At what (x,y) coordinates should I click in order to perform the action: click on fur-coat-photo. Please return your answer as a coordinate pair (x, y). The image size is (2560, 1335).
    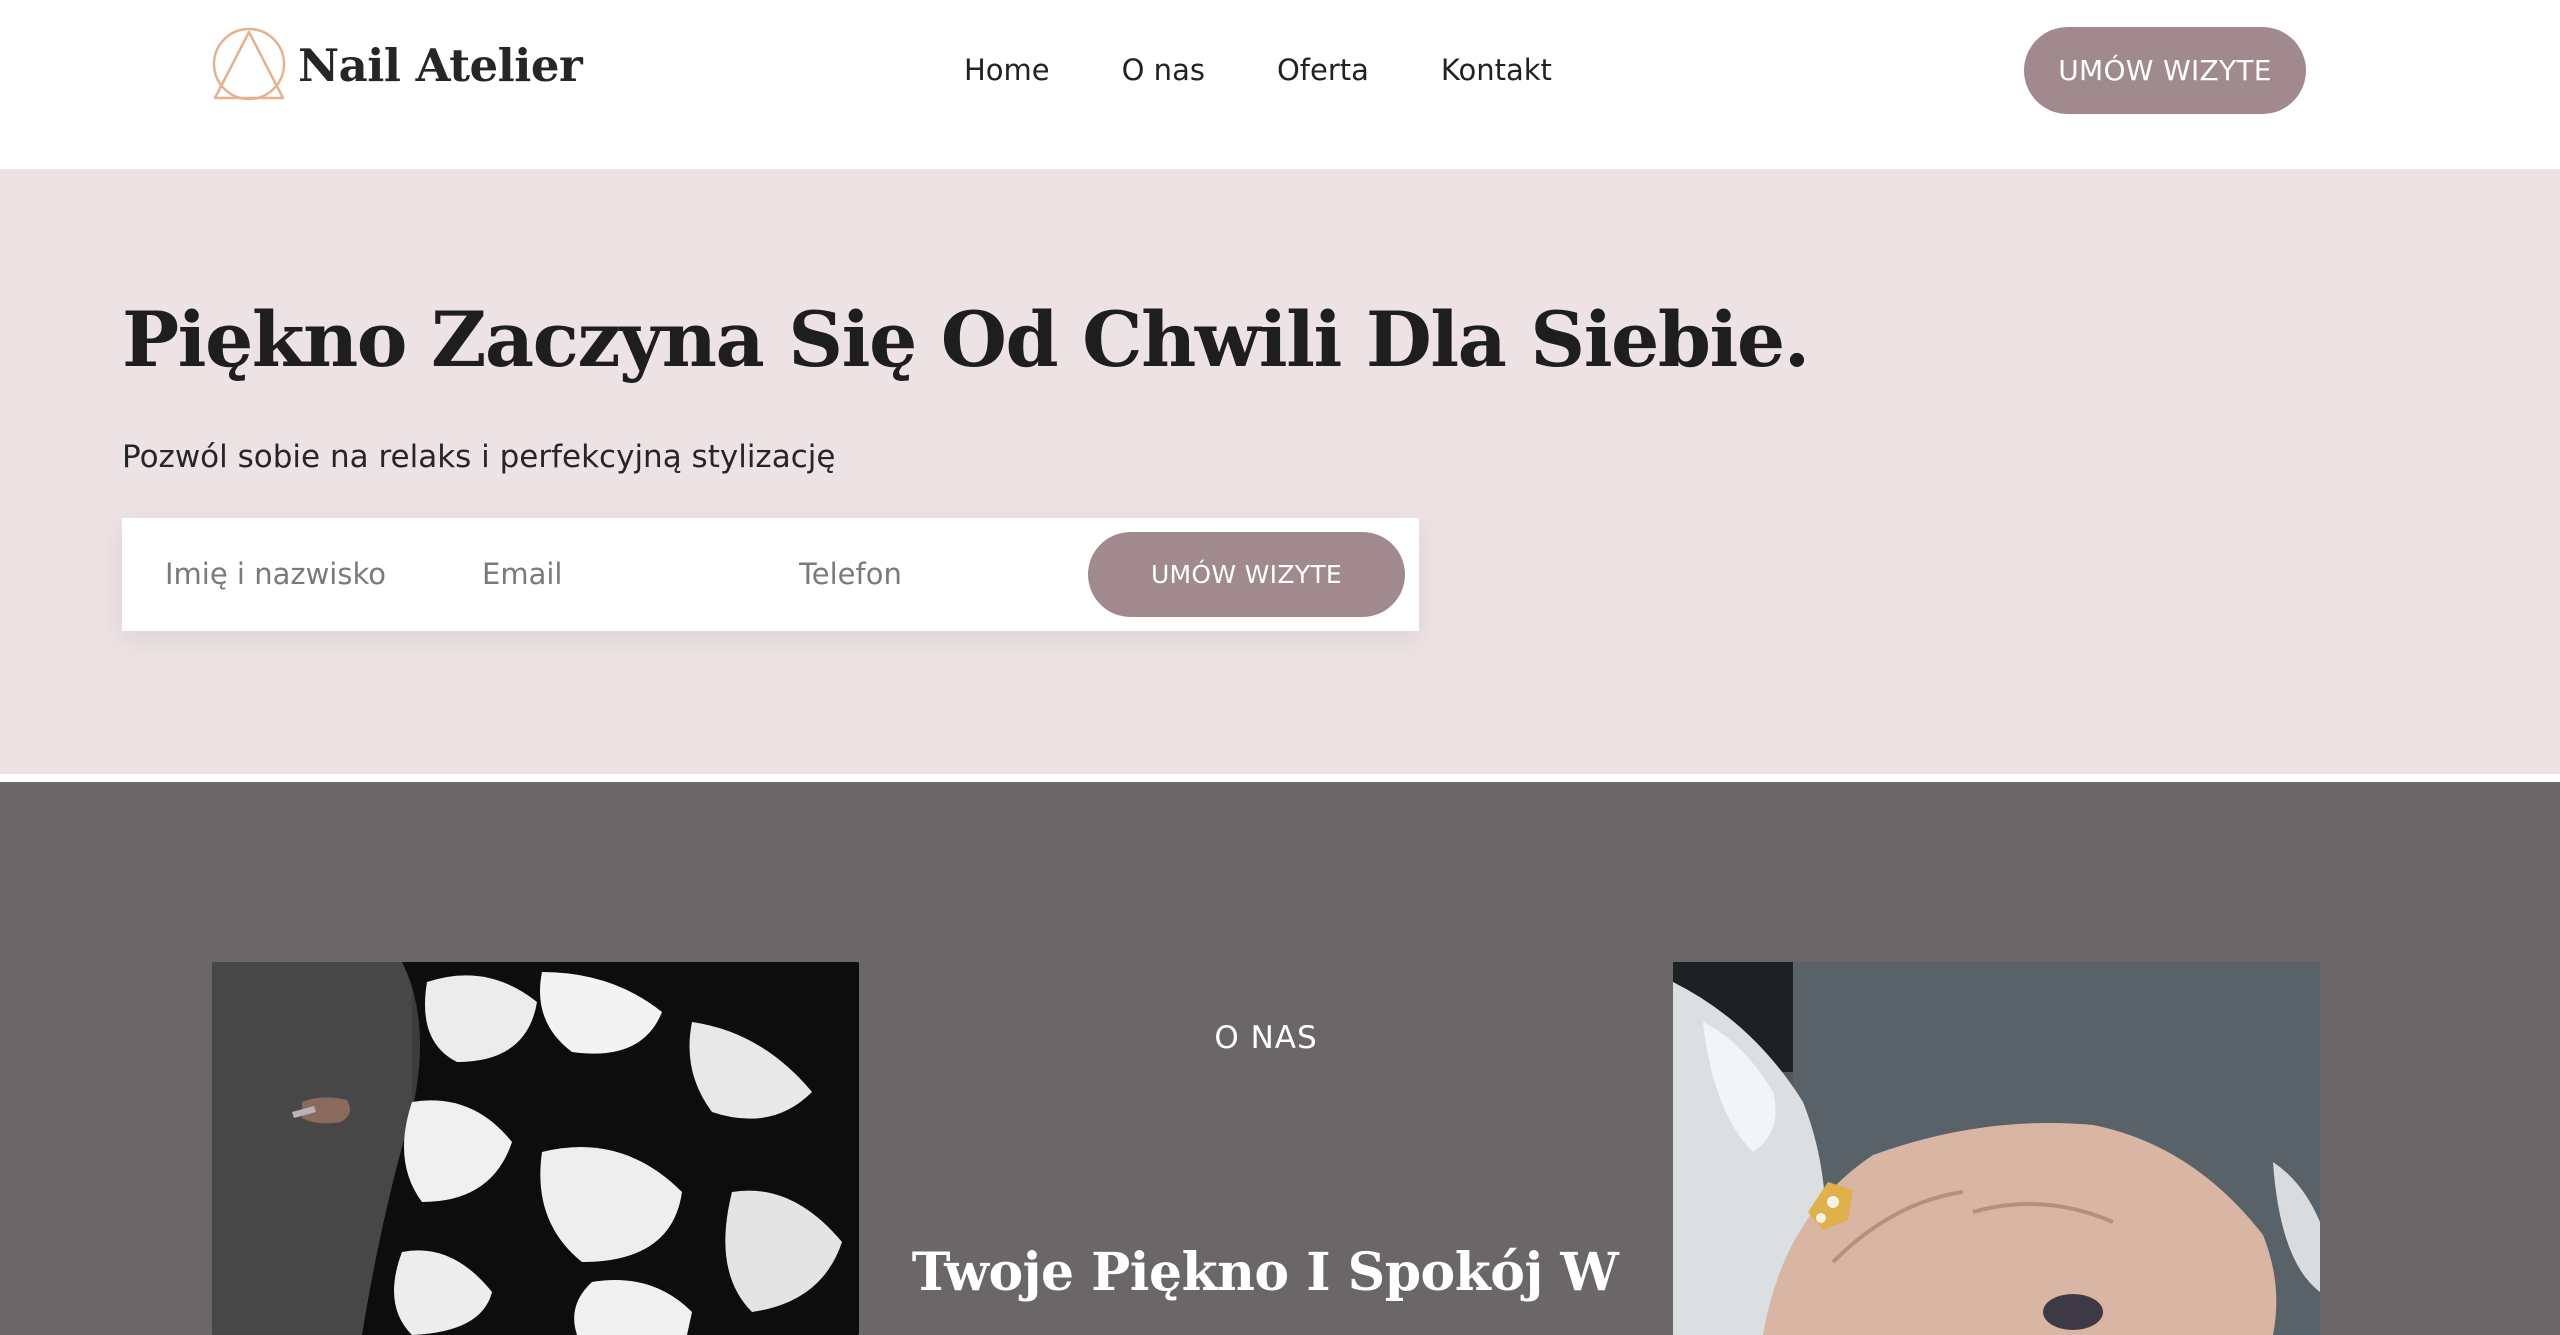
    Looking at the image, I should click on (535, 1148).